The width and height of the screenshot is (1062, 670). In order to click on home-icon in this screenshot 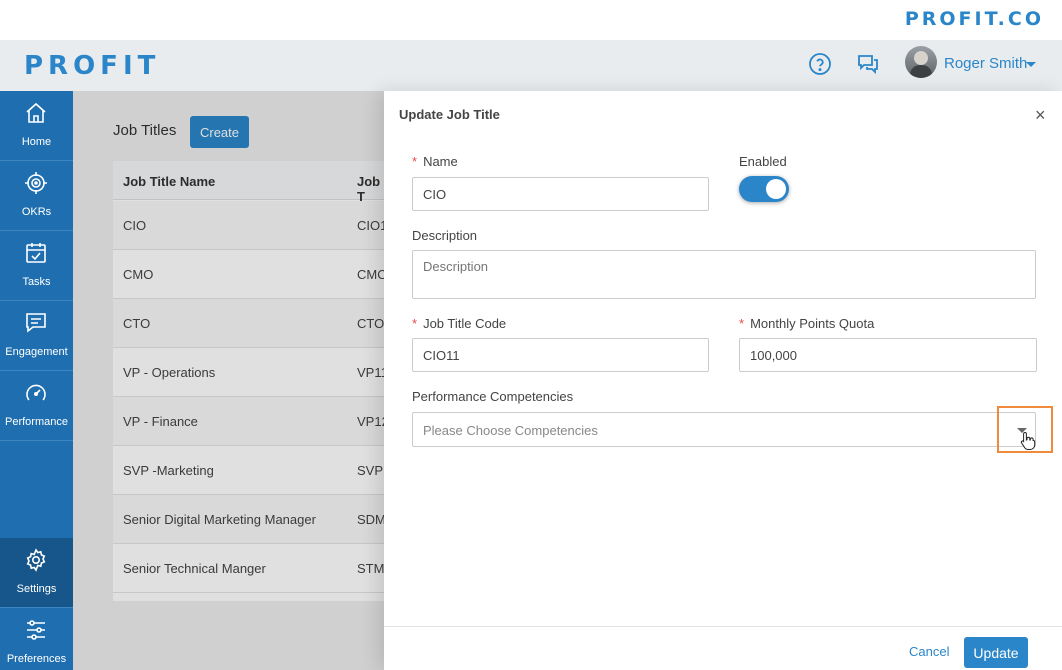, I will do `click(36, 112)`.